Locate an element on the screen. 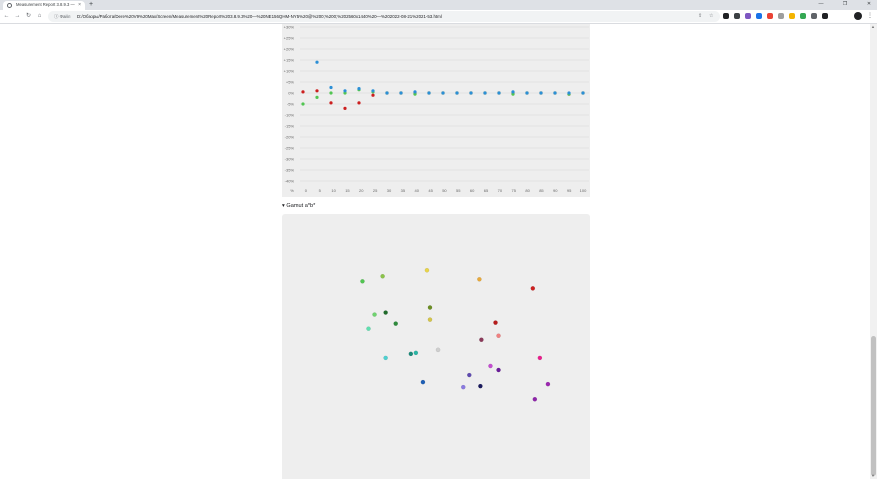 The height and width of the screenshot is (484, 877). scroll-up-arrow-icon: ▲ is located at coordinates (873, 27).